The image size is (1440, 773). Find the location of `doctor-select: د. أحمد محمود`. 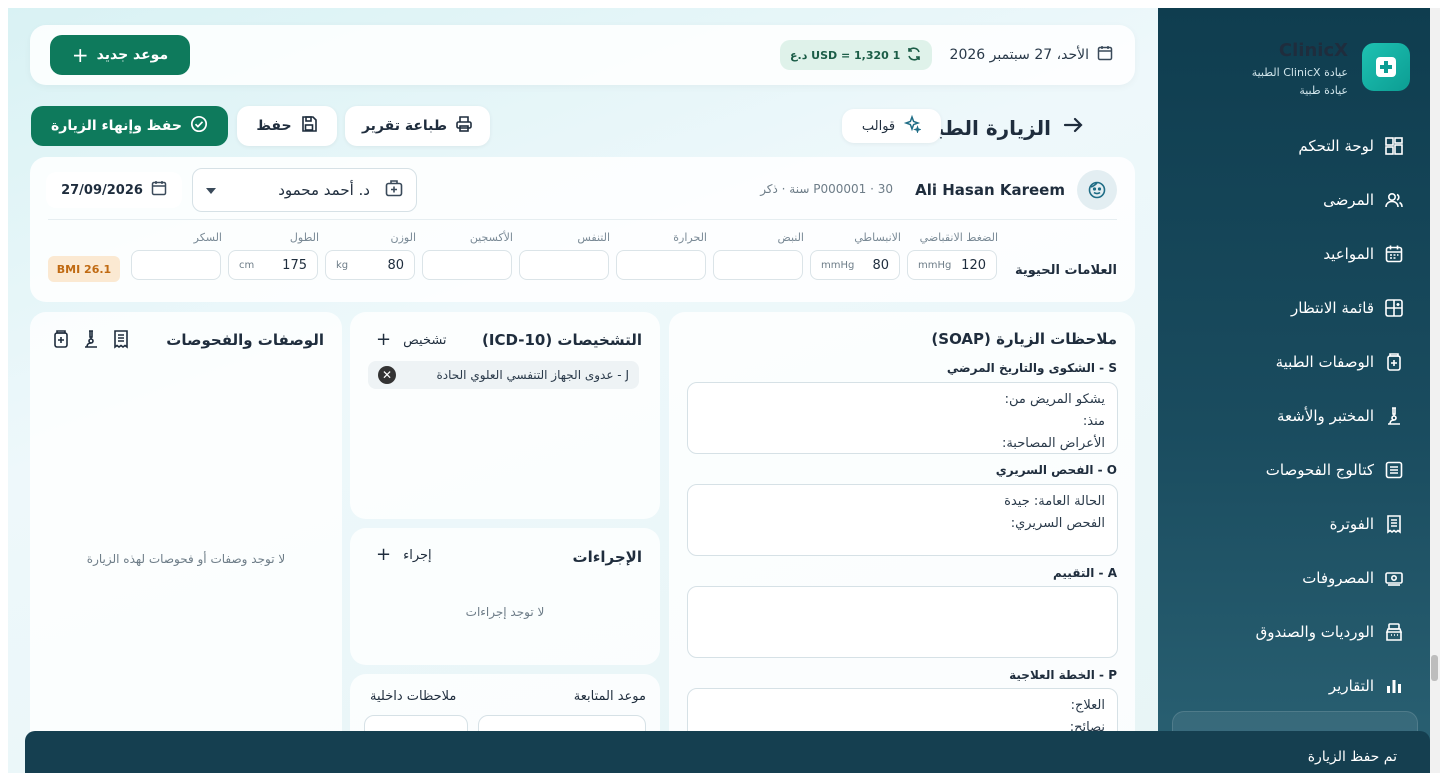

doctor-select: د. أحمد محمود is located at coordinates (304, 190).